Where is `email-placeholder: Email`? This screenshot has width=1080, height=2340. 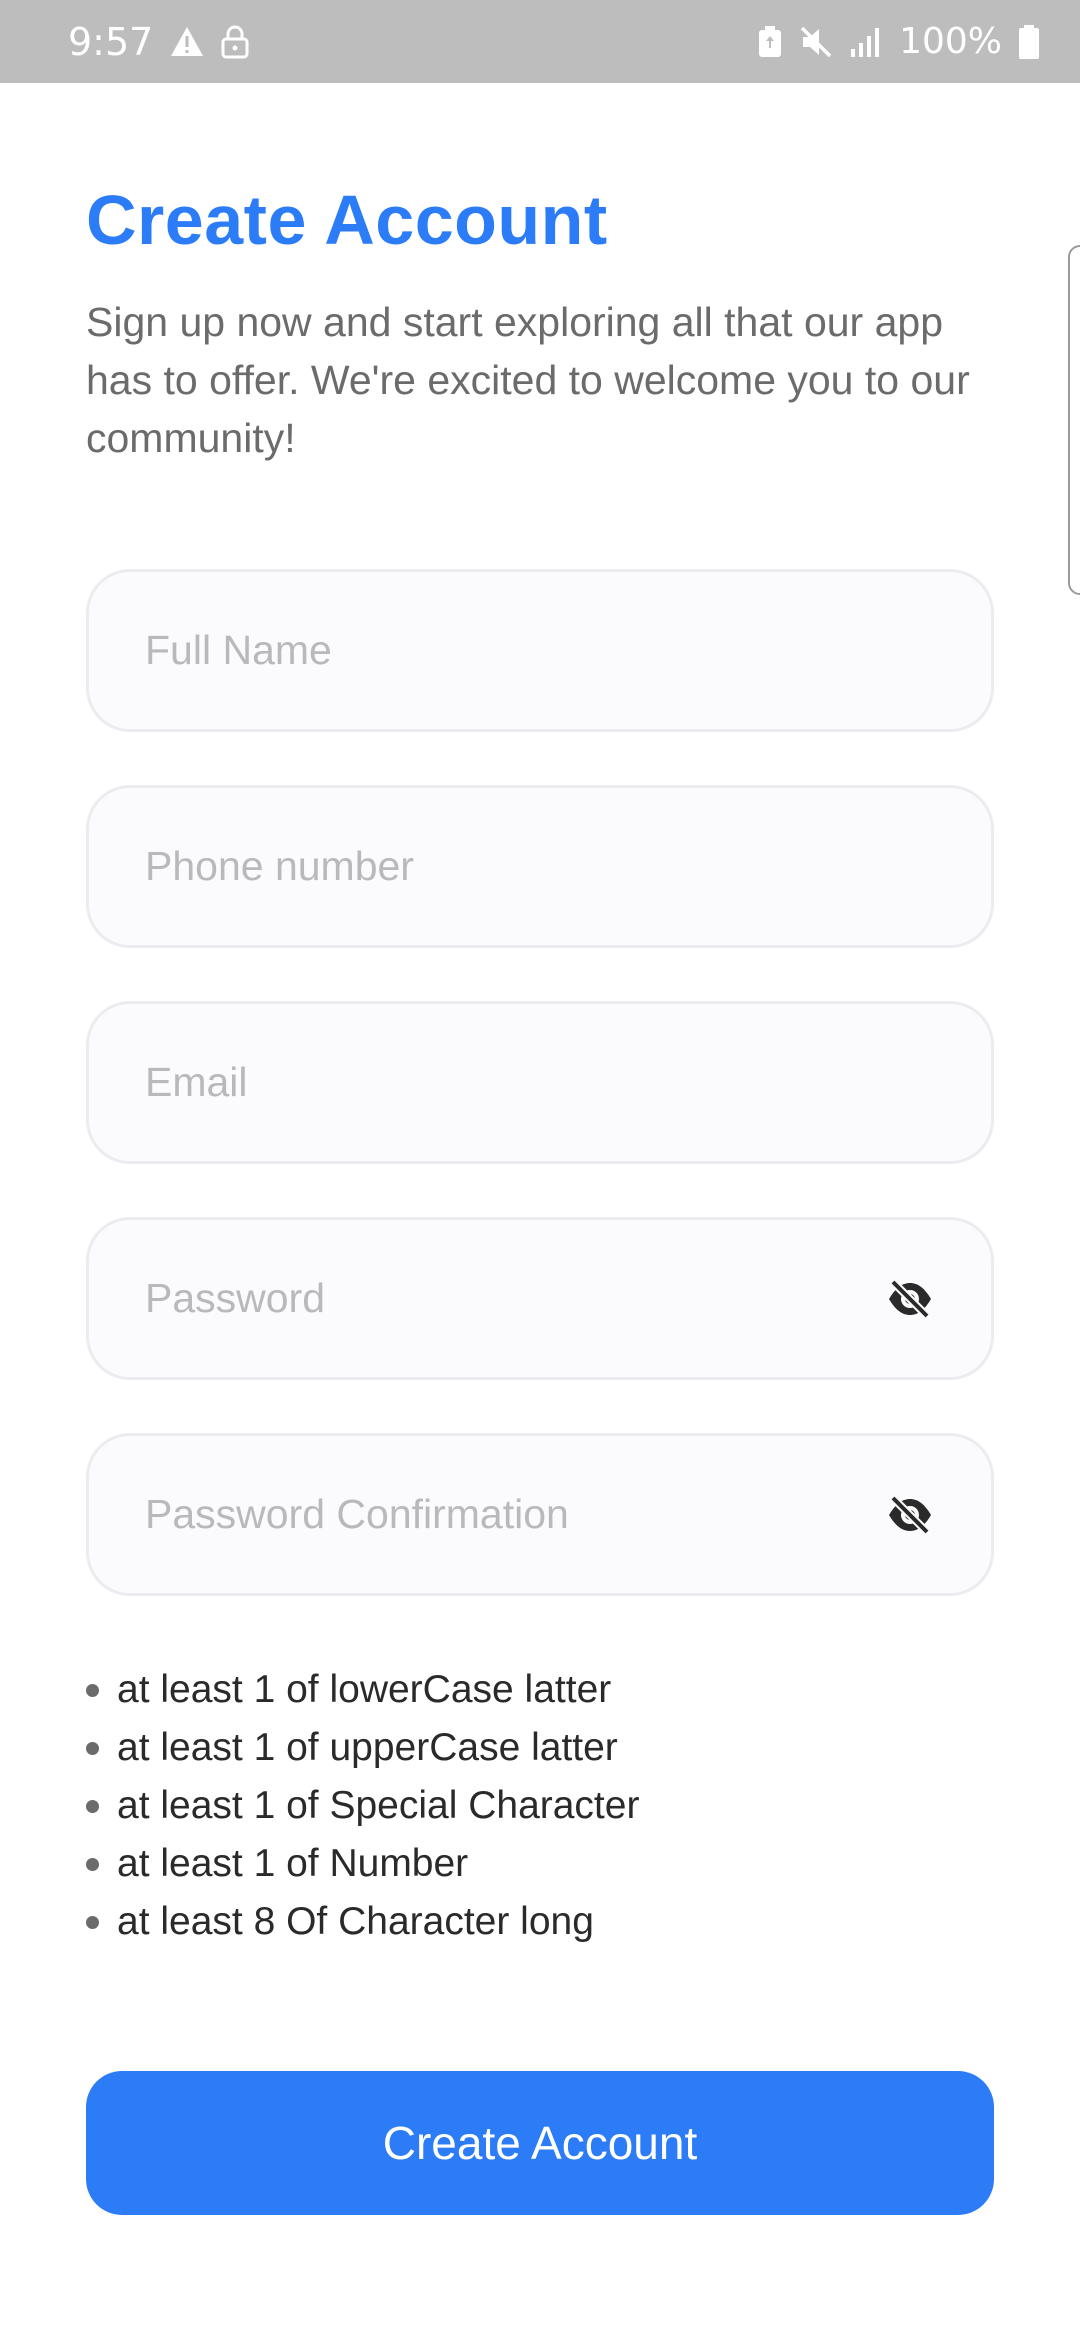 email-placeholder: Email is located at coordinates (196, 1082).